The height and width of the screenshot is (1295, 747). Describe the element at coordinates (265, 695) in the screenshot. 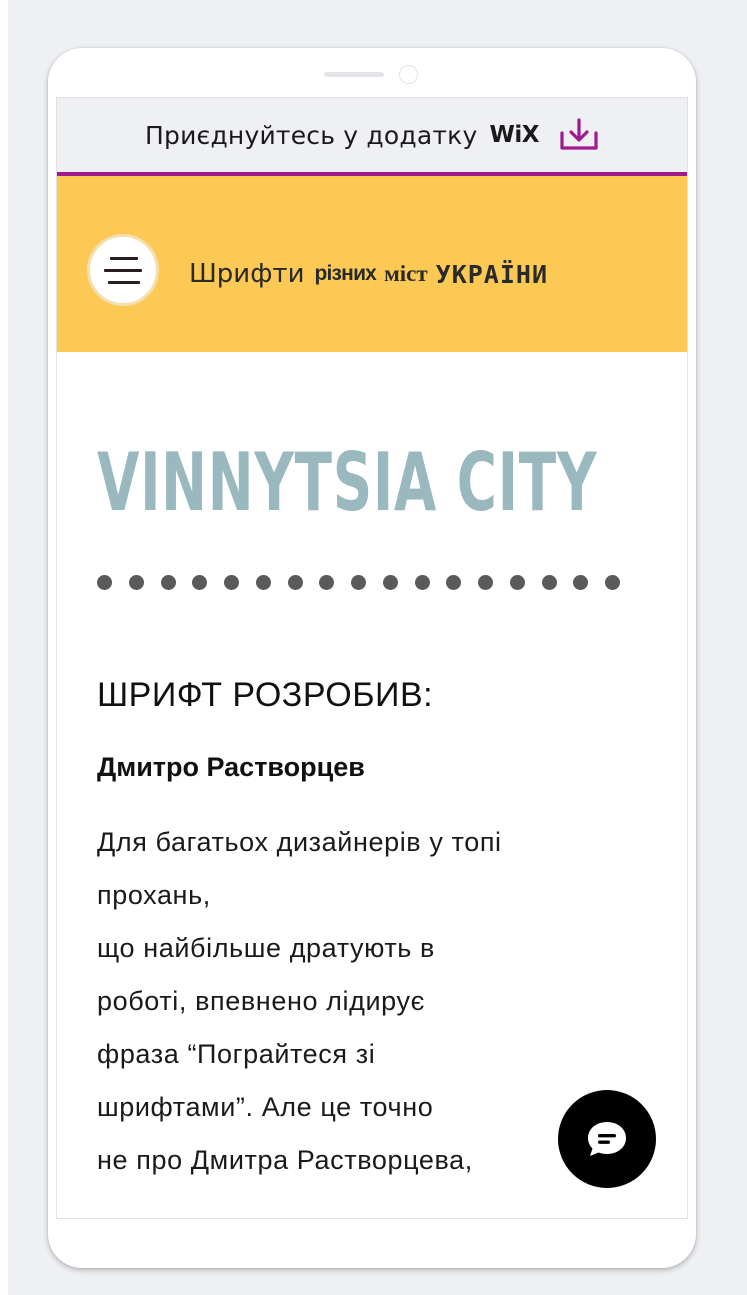

I see `section-heading: ШРИФТ РОЗРОБИВ:` at that location.